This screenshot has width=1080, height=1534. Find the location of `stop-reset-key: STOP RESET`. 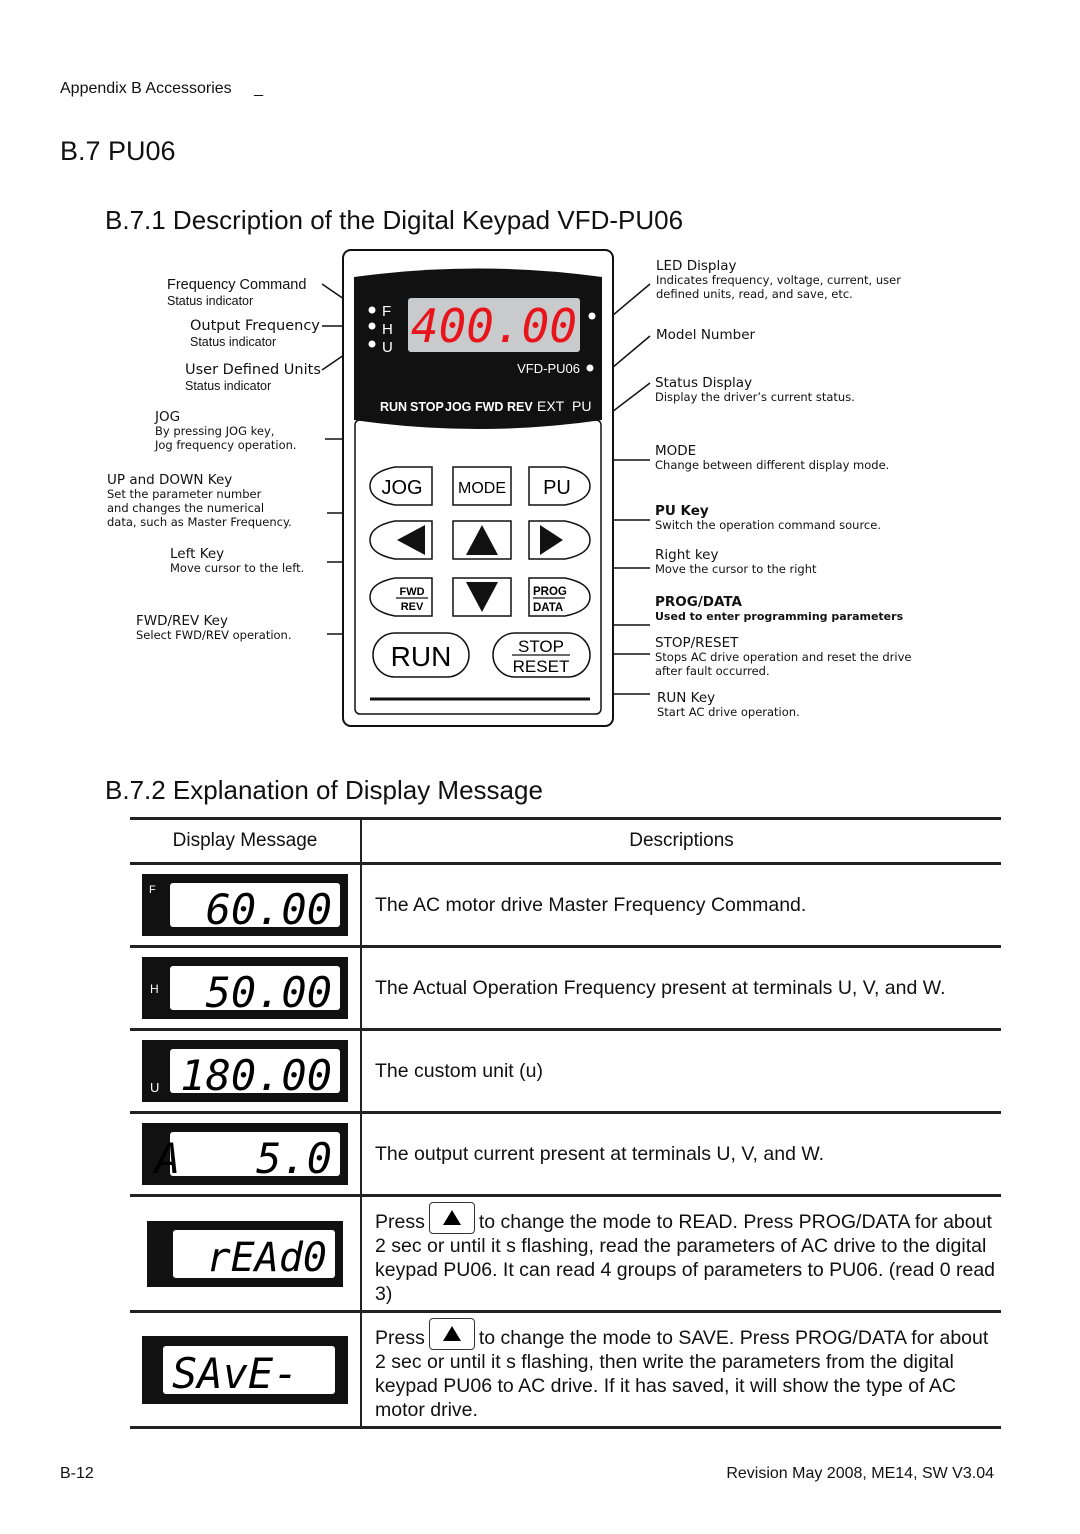

stop-reset-key: STOP RESET is located at coordinates (541, 655).